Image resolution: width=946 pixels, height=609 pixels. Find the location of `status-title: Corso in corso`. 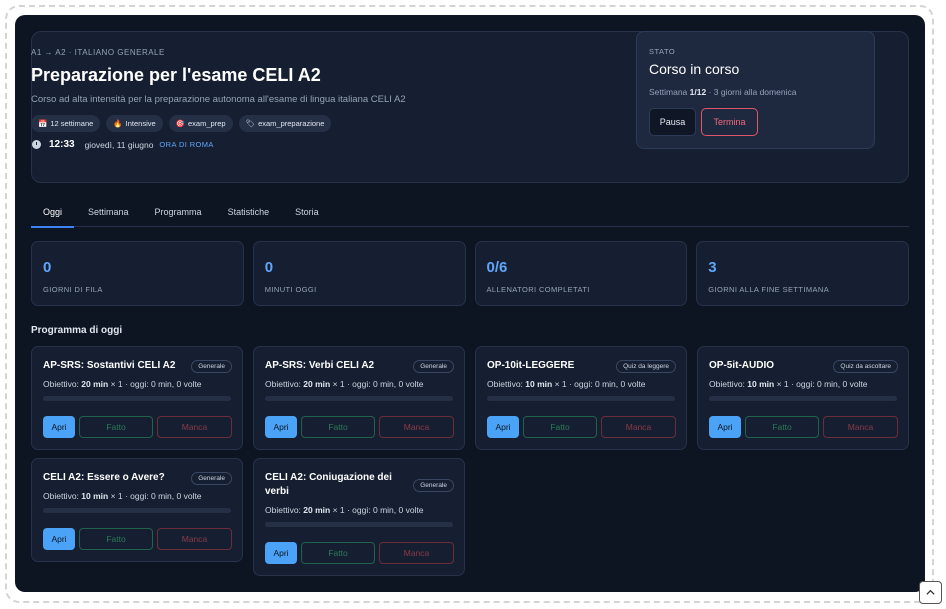

status-title: Corso in corso is located at coordinates (694, 69).